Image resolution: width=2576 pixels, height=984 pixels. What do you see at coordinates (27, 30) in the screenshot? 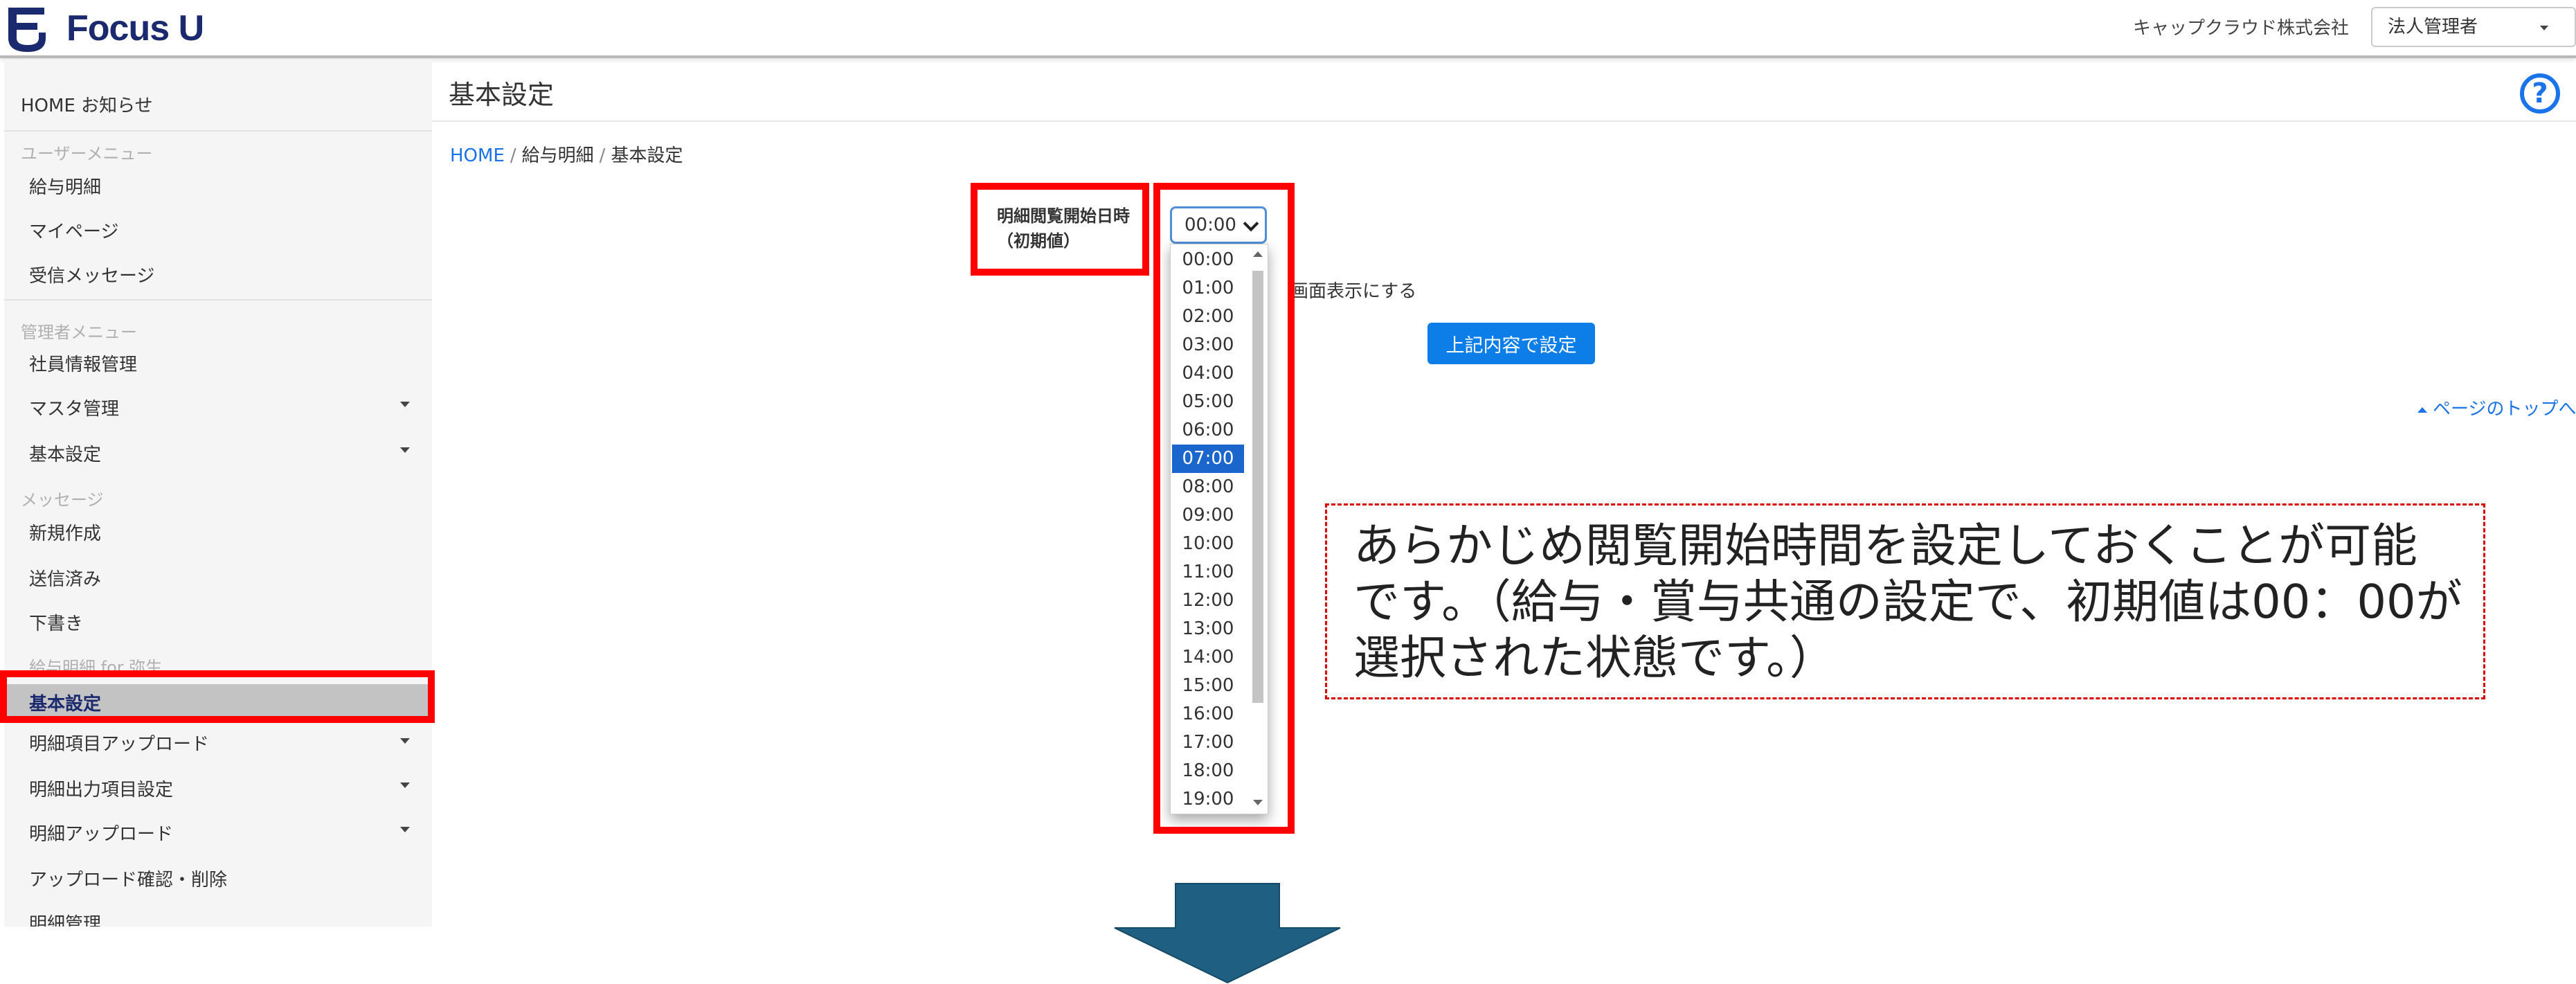
I see `focus-u-logo-icon` at bounding box center [27, 30].